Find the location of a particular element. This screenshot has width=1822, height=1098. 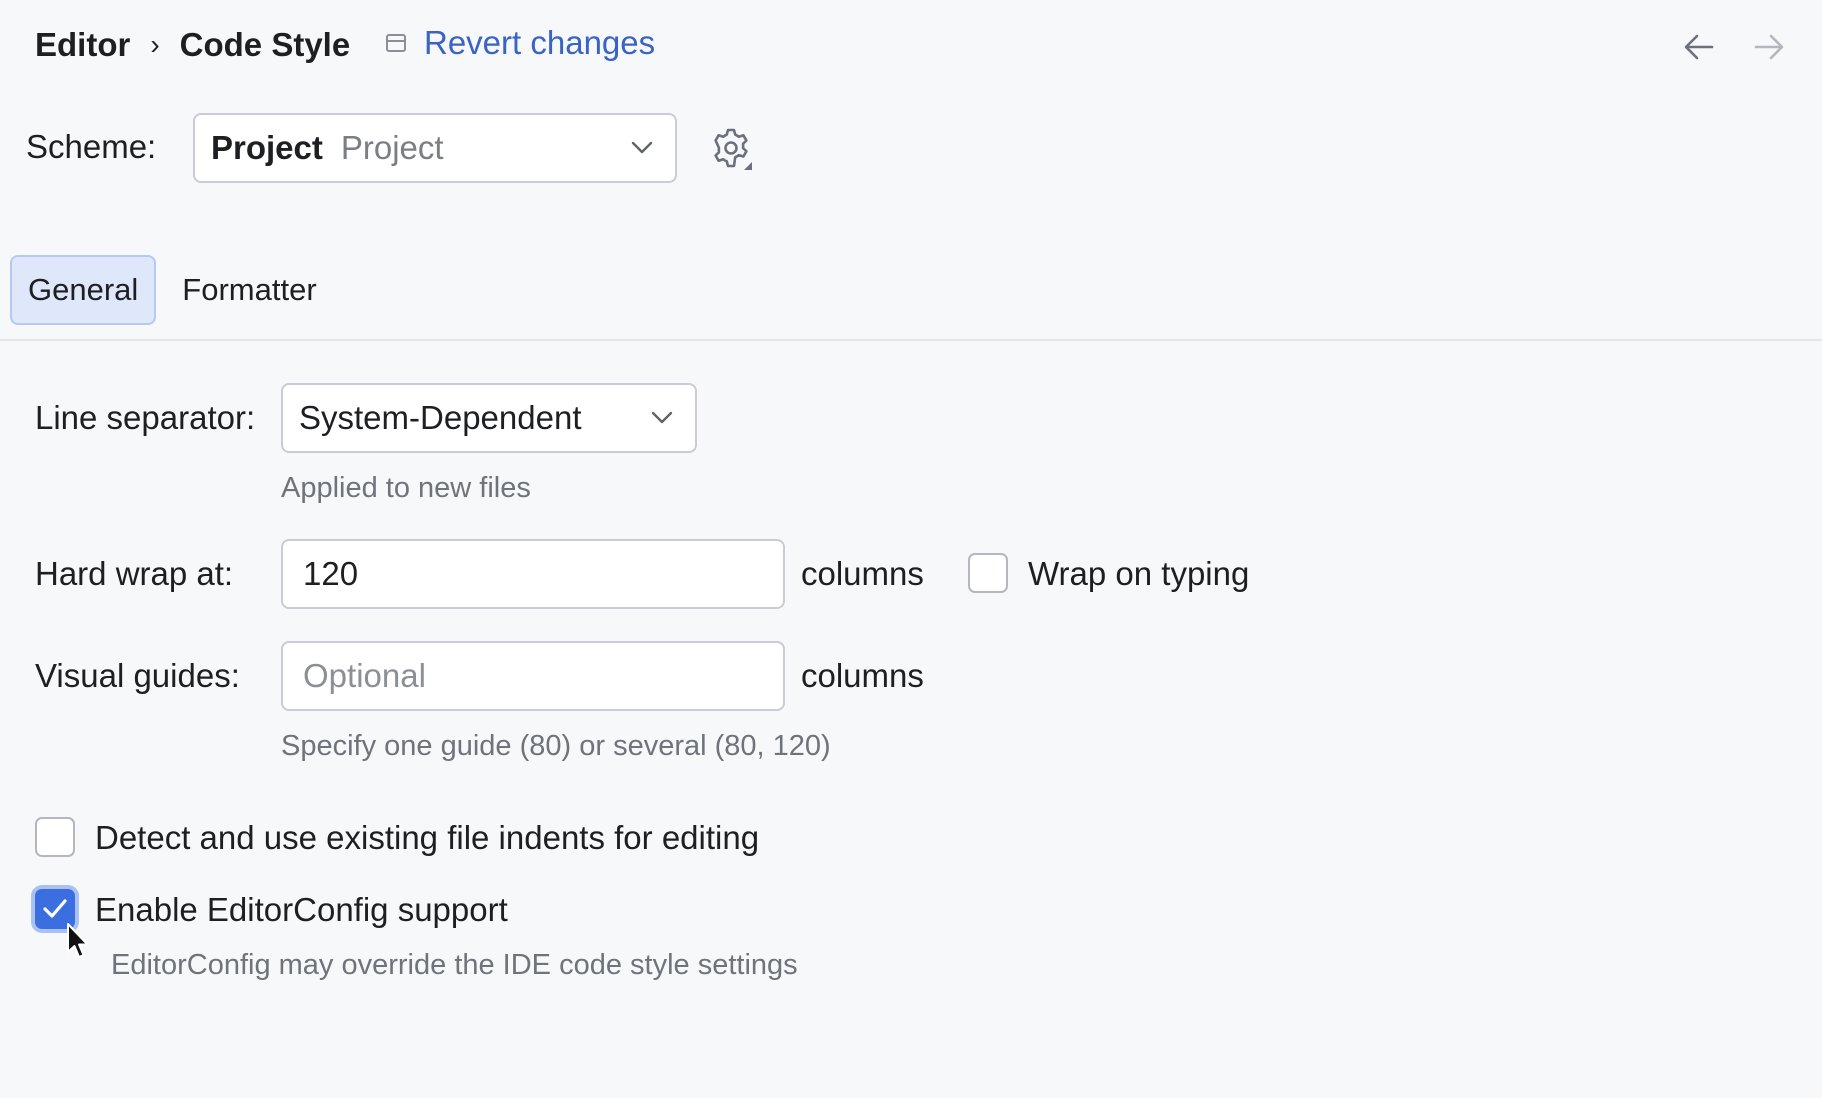

mouse-pointer-icon is located at coordinates (78, 940).